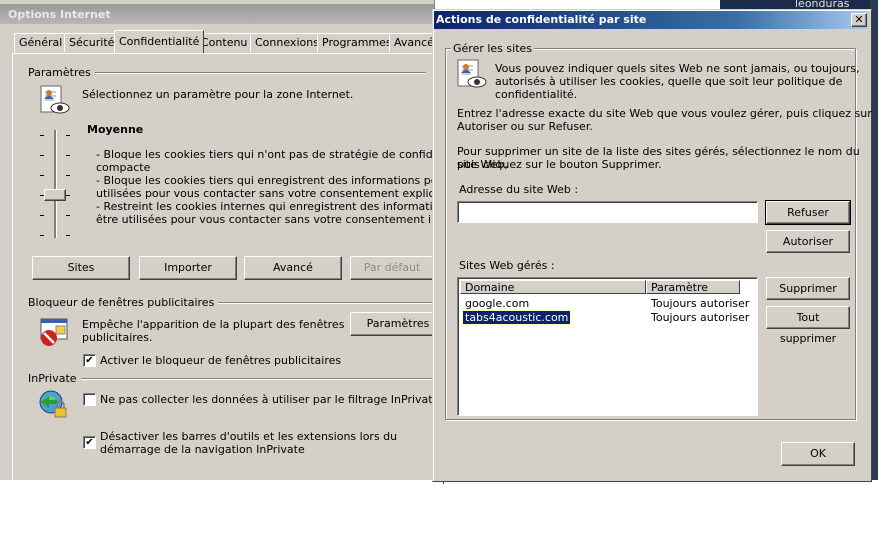 The image size is (878, 548). I want to click on site-domain-cell: tabs4acoustic.com, so click(516, 317).